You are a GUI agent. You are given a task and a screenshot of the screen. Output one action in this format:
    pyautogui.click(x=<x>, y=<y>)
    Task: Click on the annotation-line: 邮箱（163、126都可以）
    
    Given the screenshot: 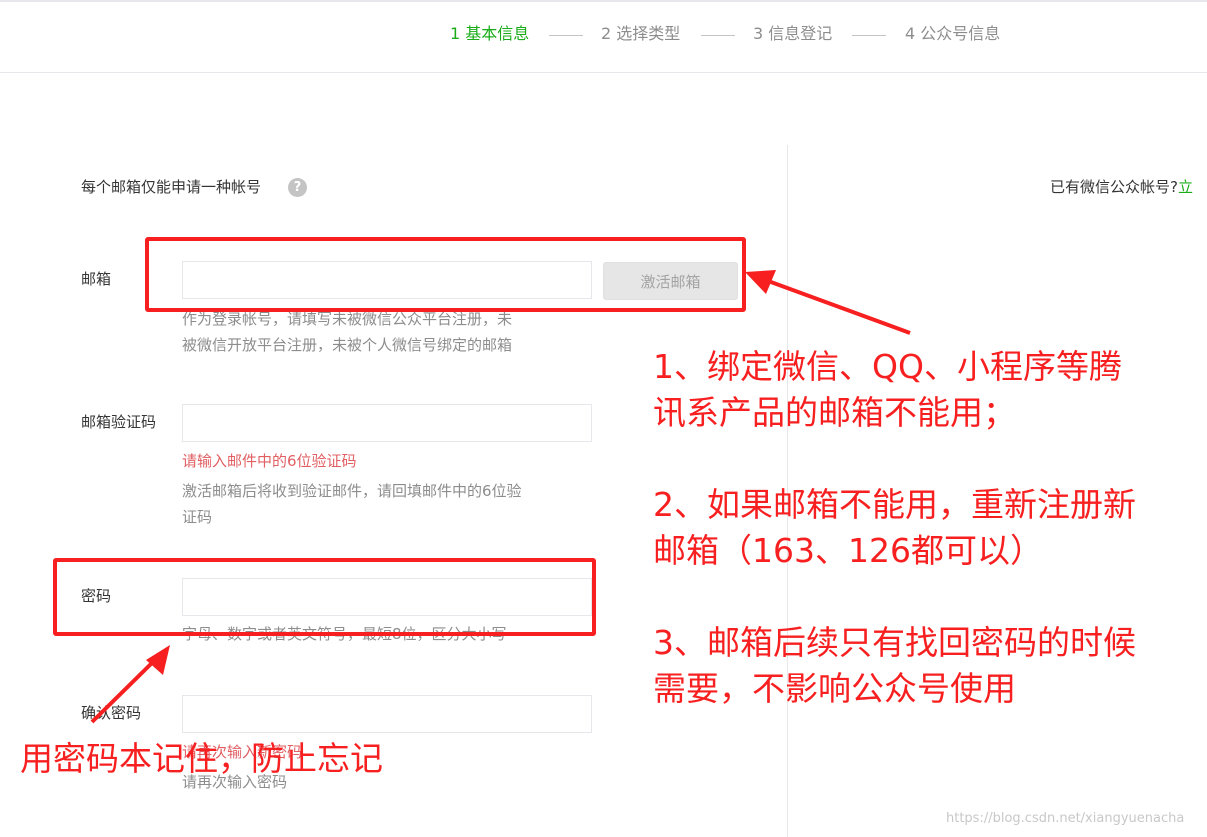 What is the action you would take?
    pyautogui.click(x=848, y=550)
    